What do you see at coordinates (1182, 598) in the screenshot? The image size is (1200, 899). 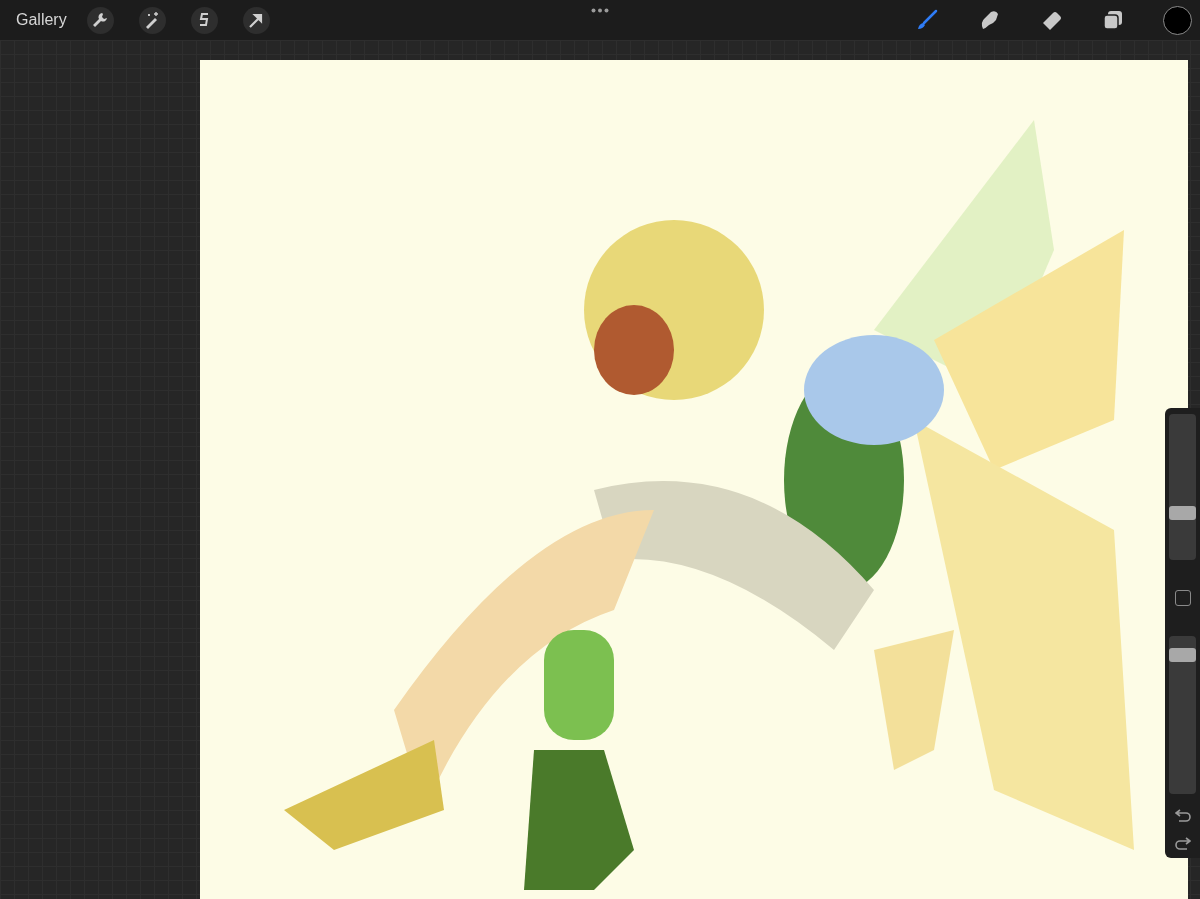 I see `eyedropper-button` at bounding box center [1182, 598].